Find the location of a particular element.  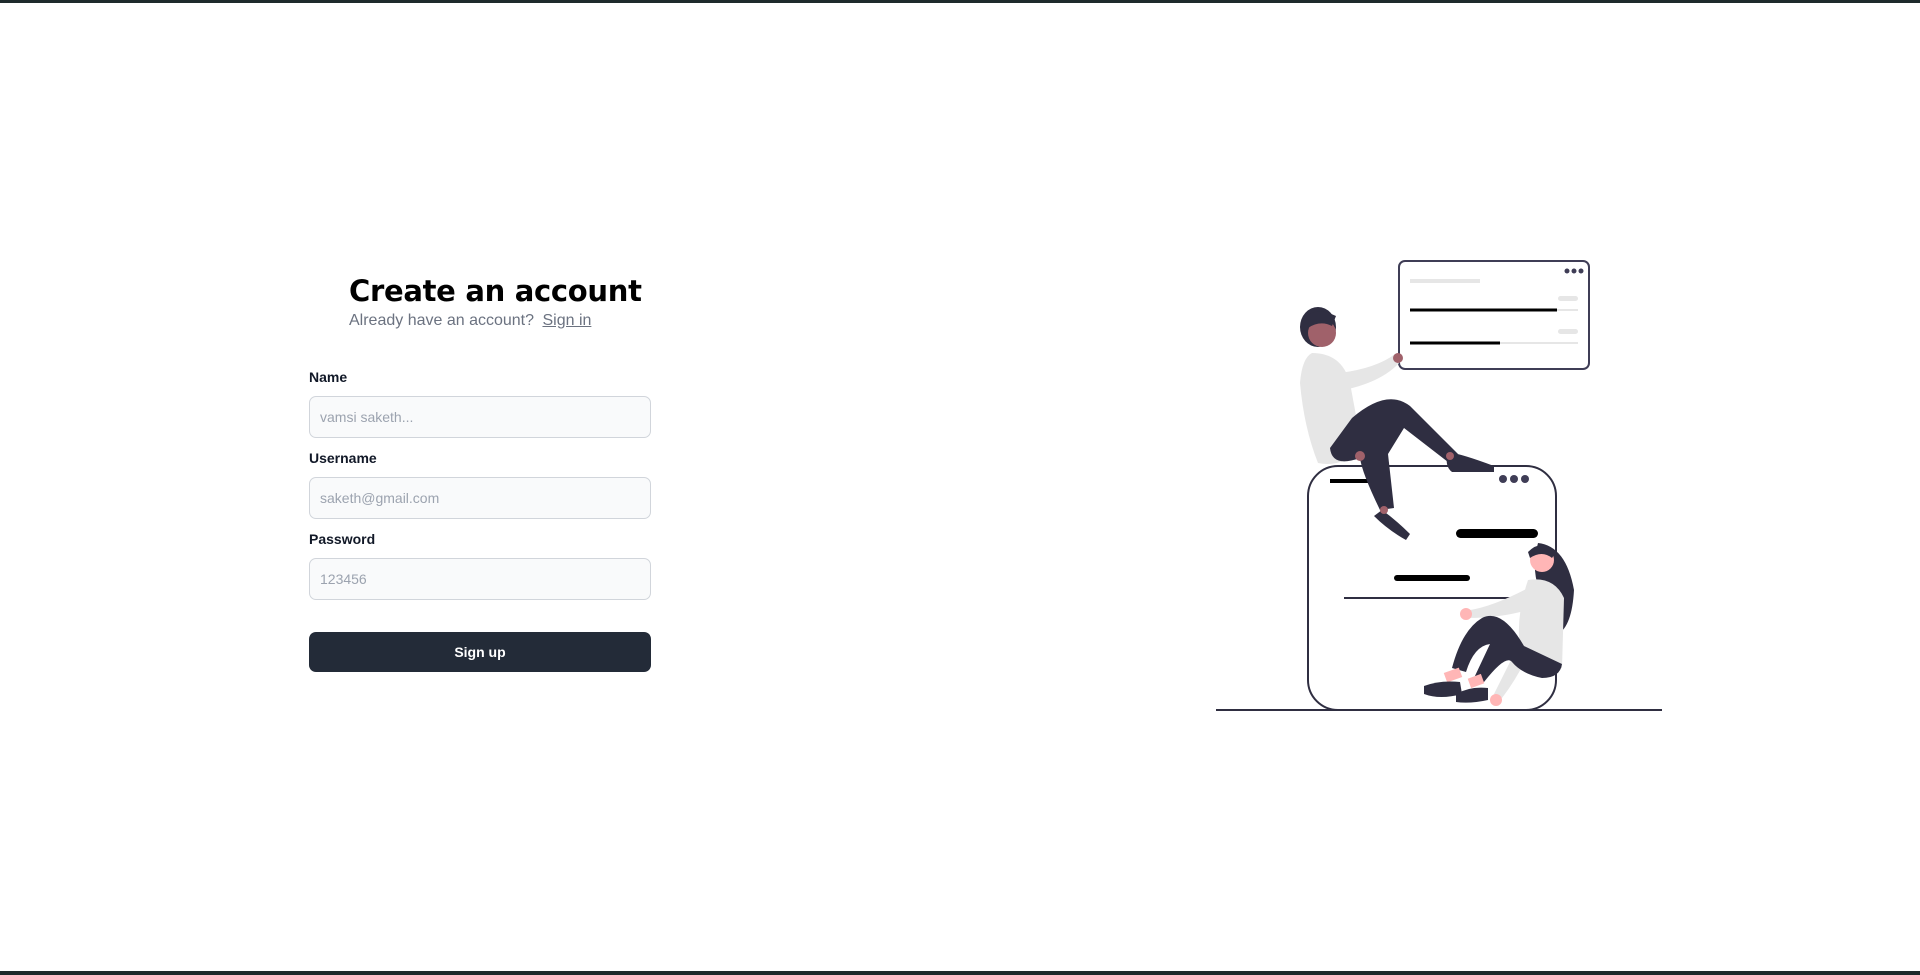

password-input is located at coordinates (480, 579).